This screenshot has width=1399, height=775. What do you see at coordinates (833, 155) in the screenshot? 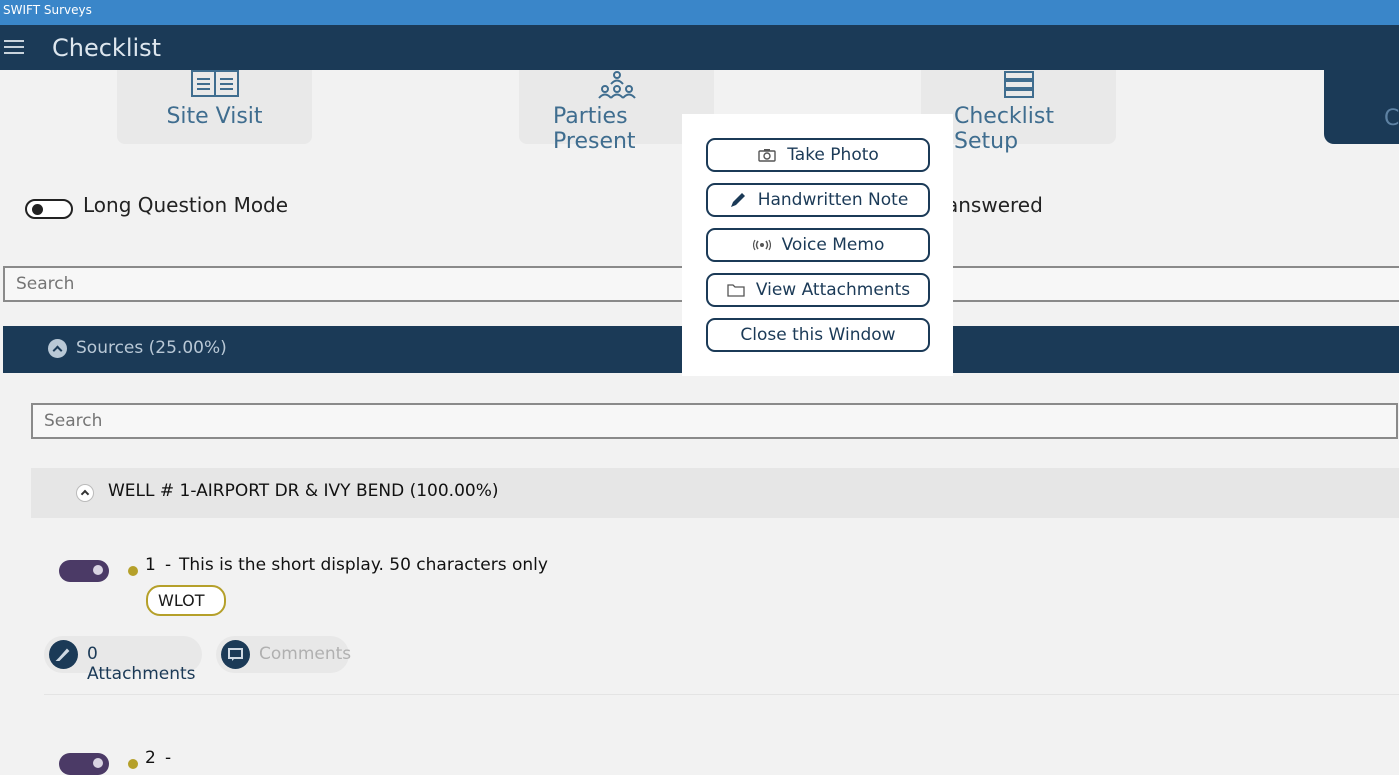
I see `take-photo-label: Take Photo` at bounding box center [833, 155].